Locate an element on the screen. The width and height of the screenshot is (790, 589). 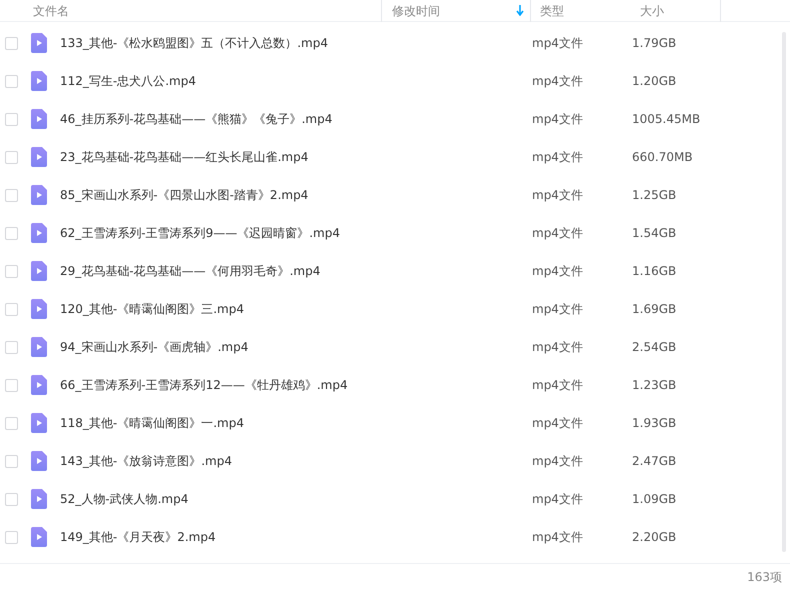
file-name: 149_其他-《月天夜》2.mp4 is located at coordinates (138, 537).